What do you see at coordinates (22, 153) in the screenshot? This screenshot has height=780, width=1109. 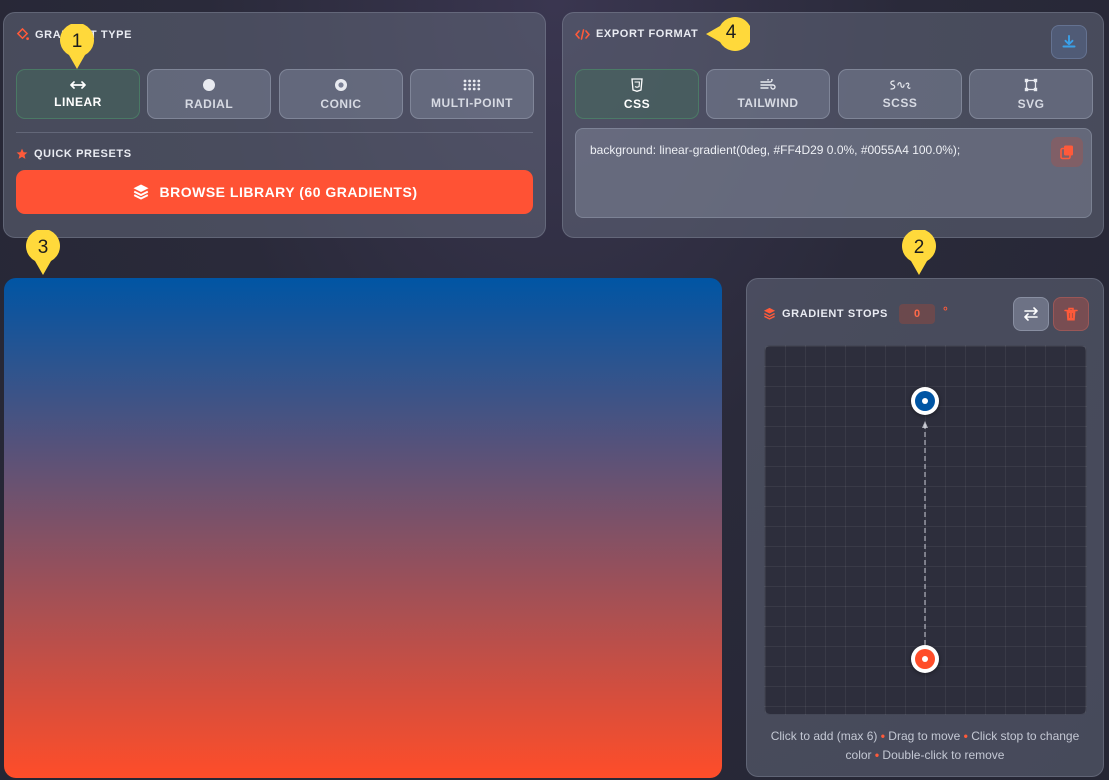 I see `star-icon` at bounding box center [22, 153].